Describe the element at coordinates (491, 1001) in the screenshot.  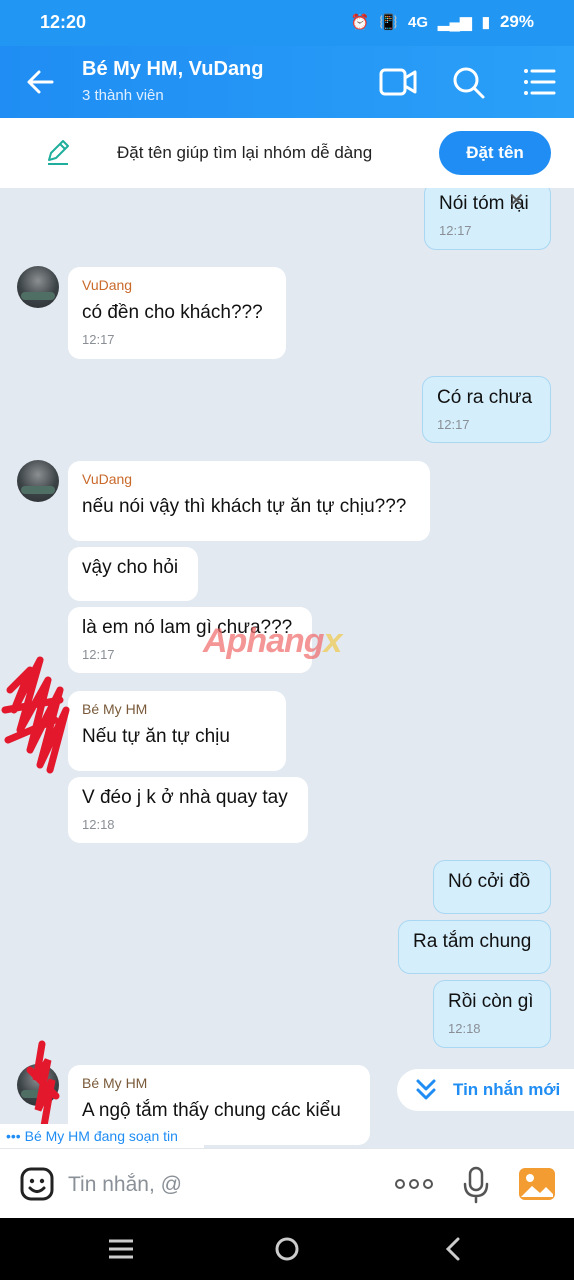
I see `message-text: Rồi còn gì` at that location.